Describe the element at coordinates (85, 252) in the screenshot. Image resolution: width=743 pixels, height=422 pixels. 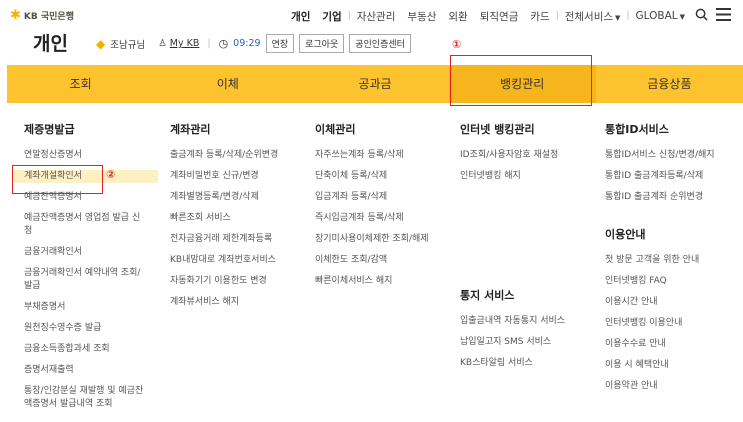
I see `menu-item: 금융거래확인서` at that location.